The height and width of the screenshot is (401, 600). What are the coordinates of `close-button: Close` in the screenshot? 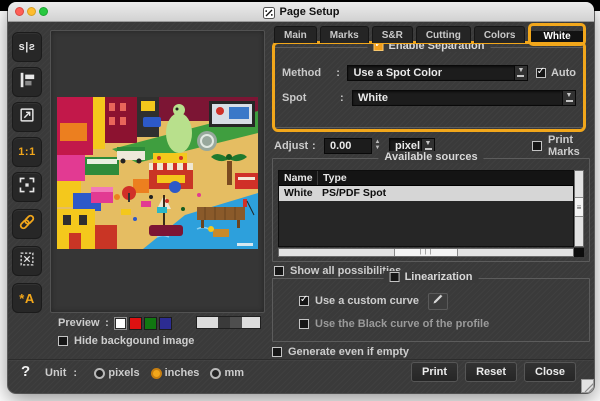 It's located at (550, 372).